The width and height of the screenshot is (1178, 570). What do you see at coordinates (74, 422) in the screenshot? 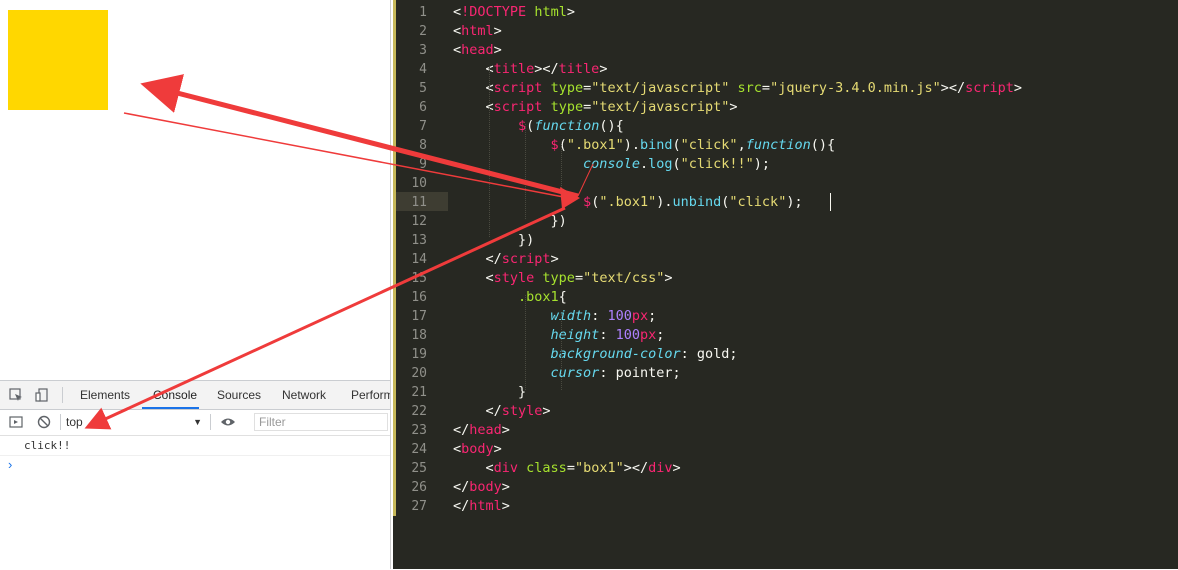
I see `context-value: top` at bounding box center [74, 422].